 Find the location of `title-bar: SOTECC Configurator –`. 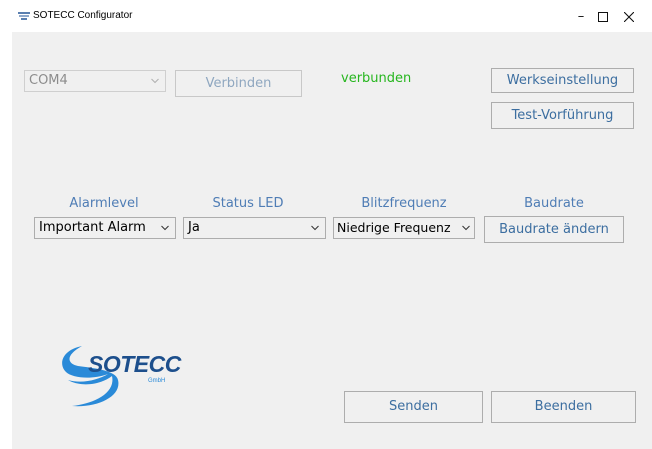

title-bar: SOTECC Configurator – is located at coordinates (326, 16).